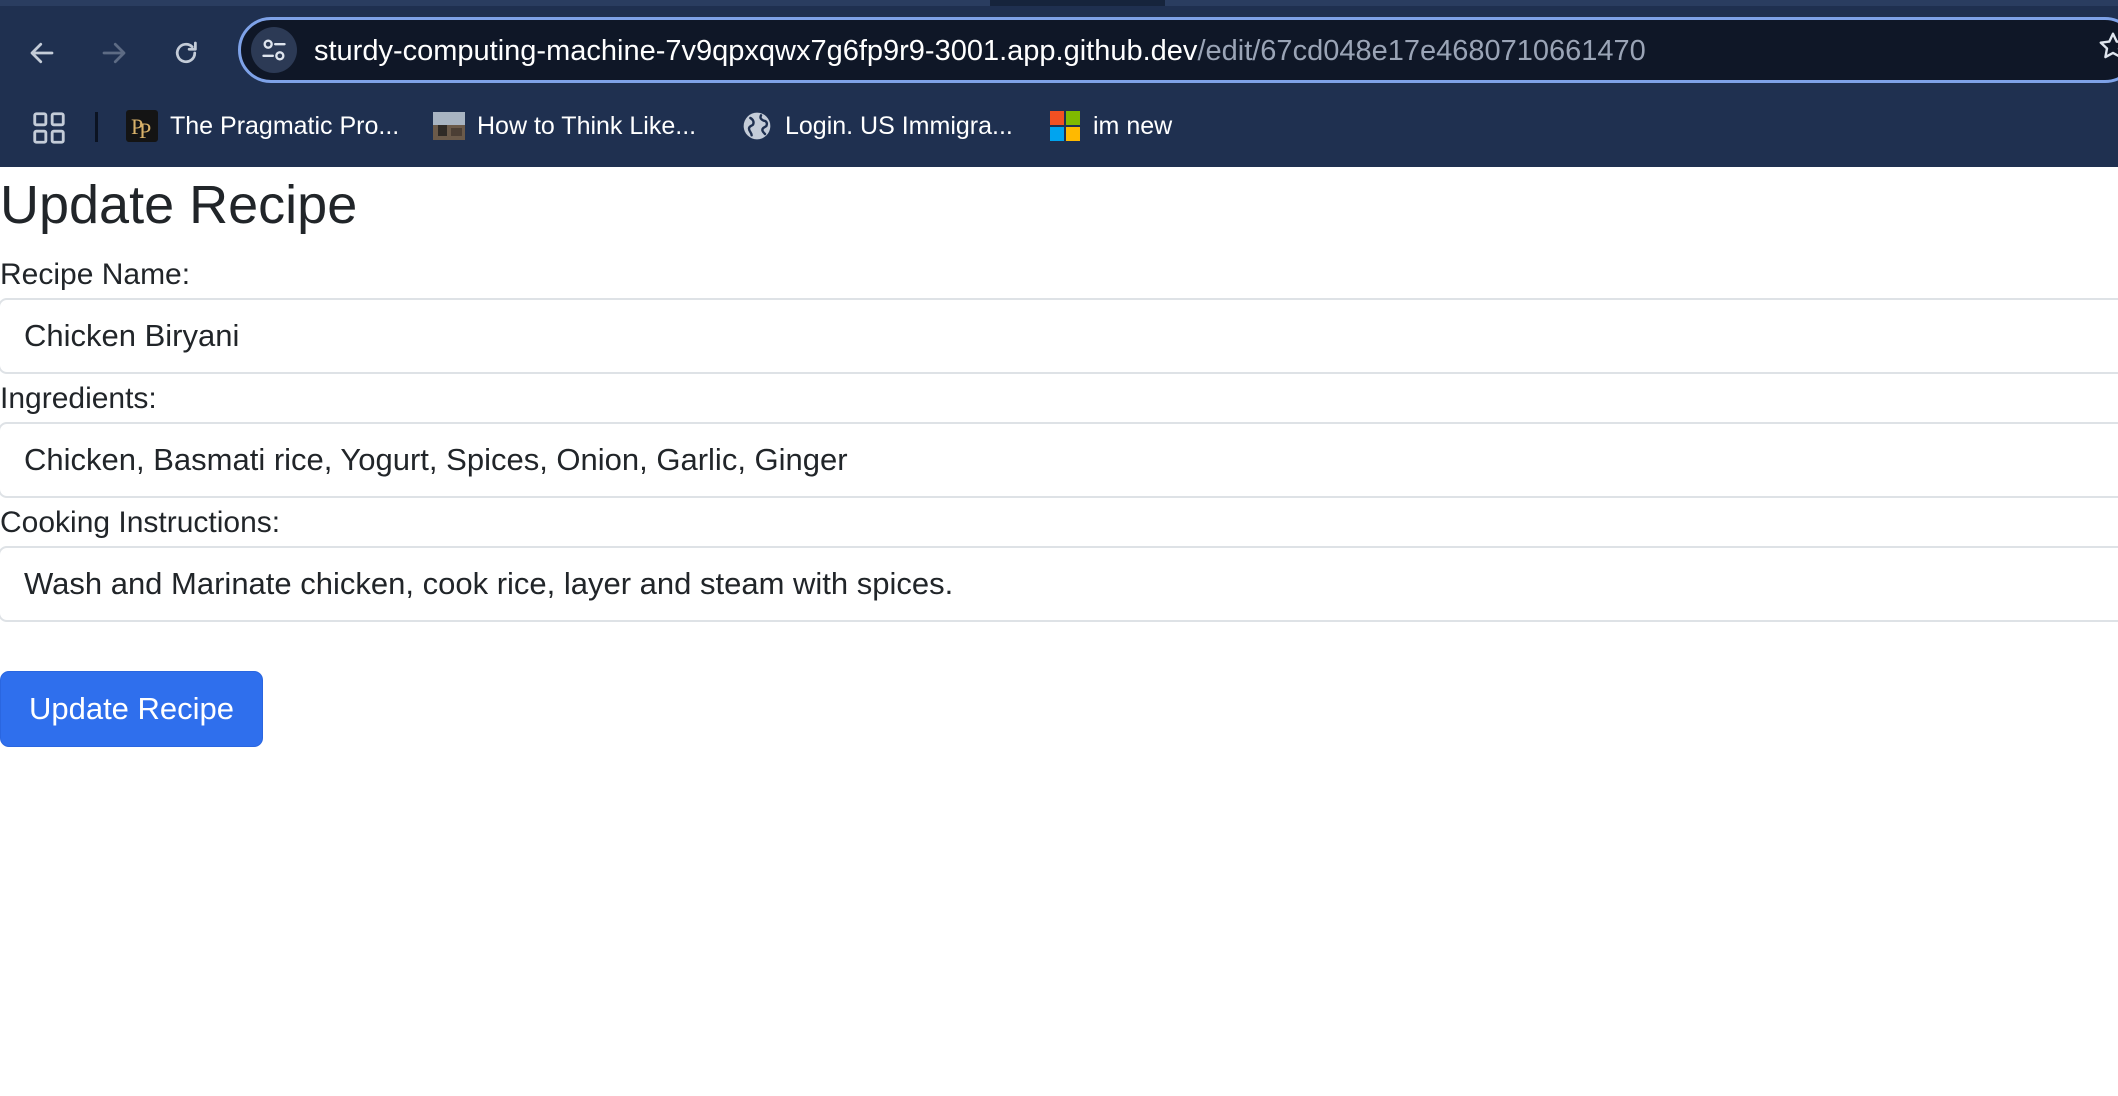 The height and width of the screenshot is (1096, 2118). I want to click on arrow-right-icon, so click(114, 53).